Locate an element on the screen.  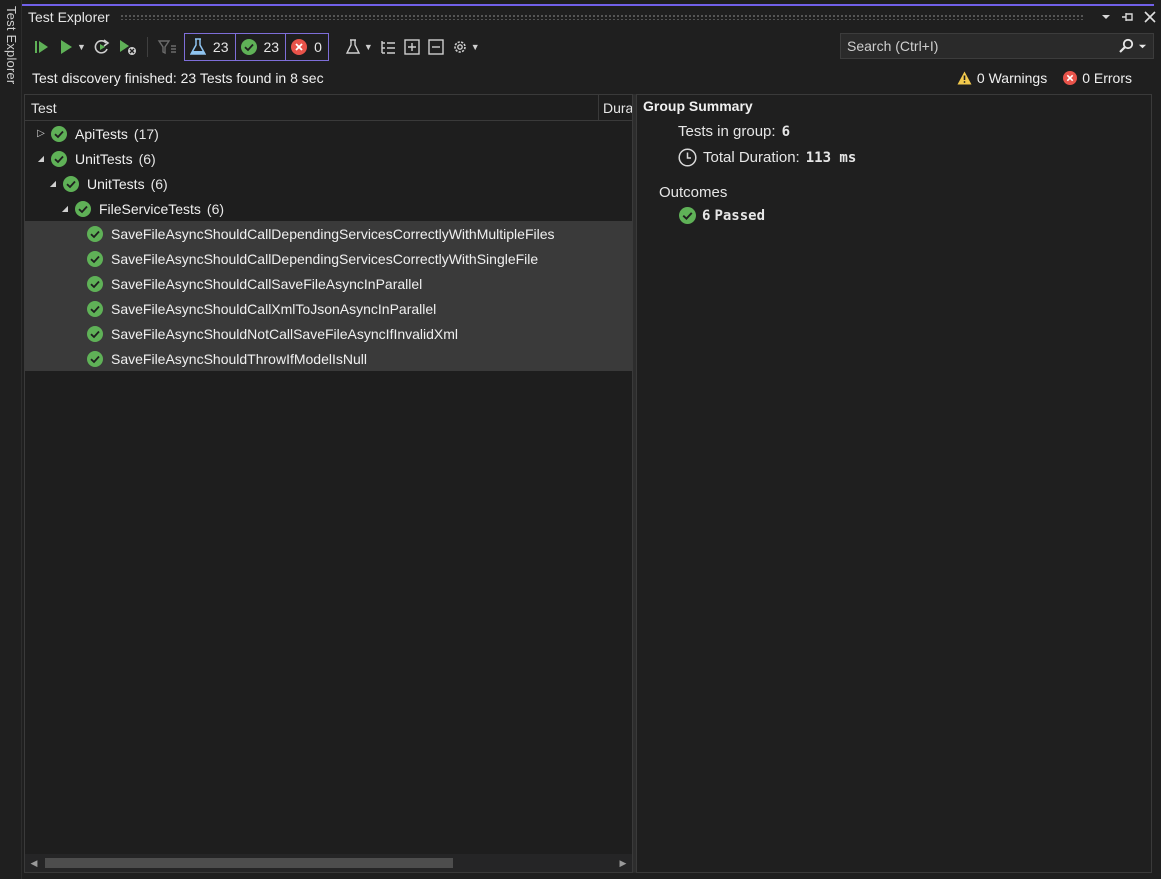
search-options-chevron-icon is located at coordinates (1142, 46).